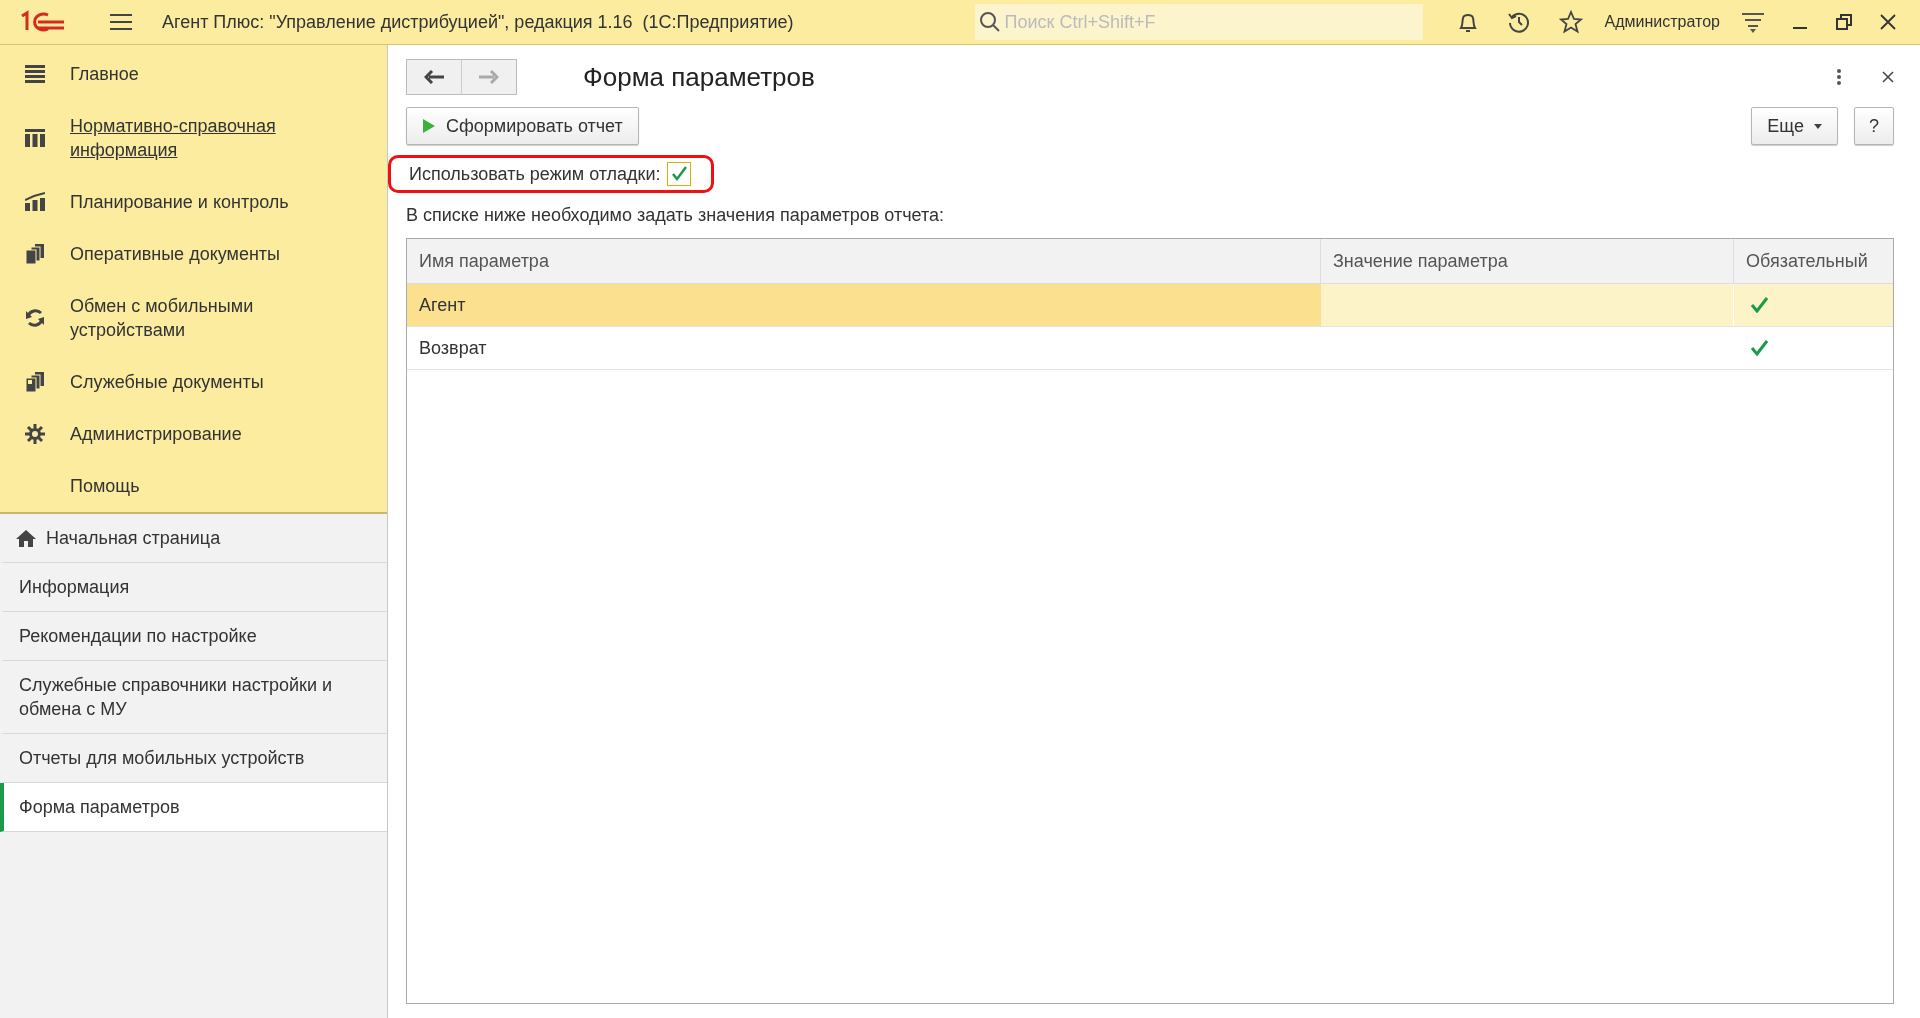 The height and width of the screenshot is (1018, 1920). I want to click on section-label: Планирование и контроль, so click(200, 202).